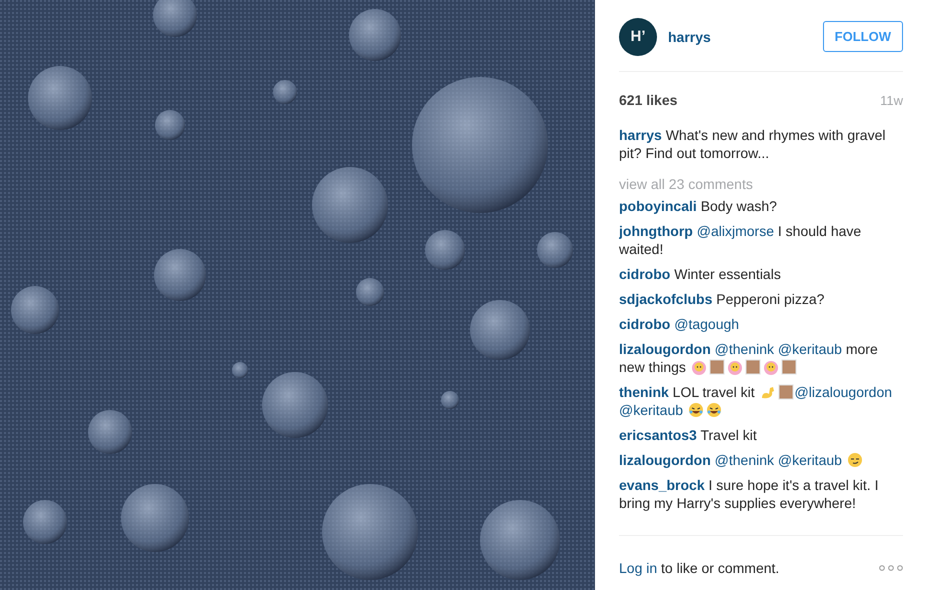  Describe the element at coordinates (658, 435) in the screenshot. I see `username-link: ericsantos3` at that location.